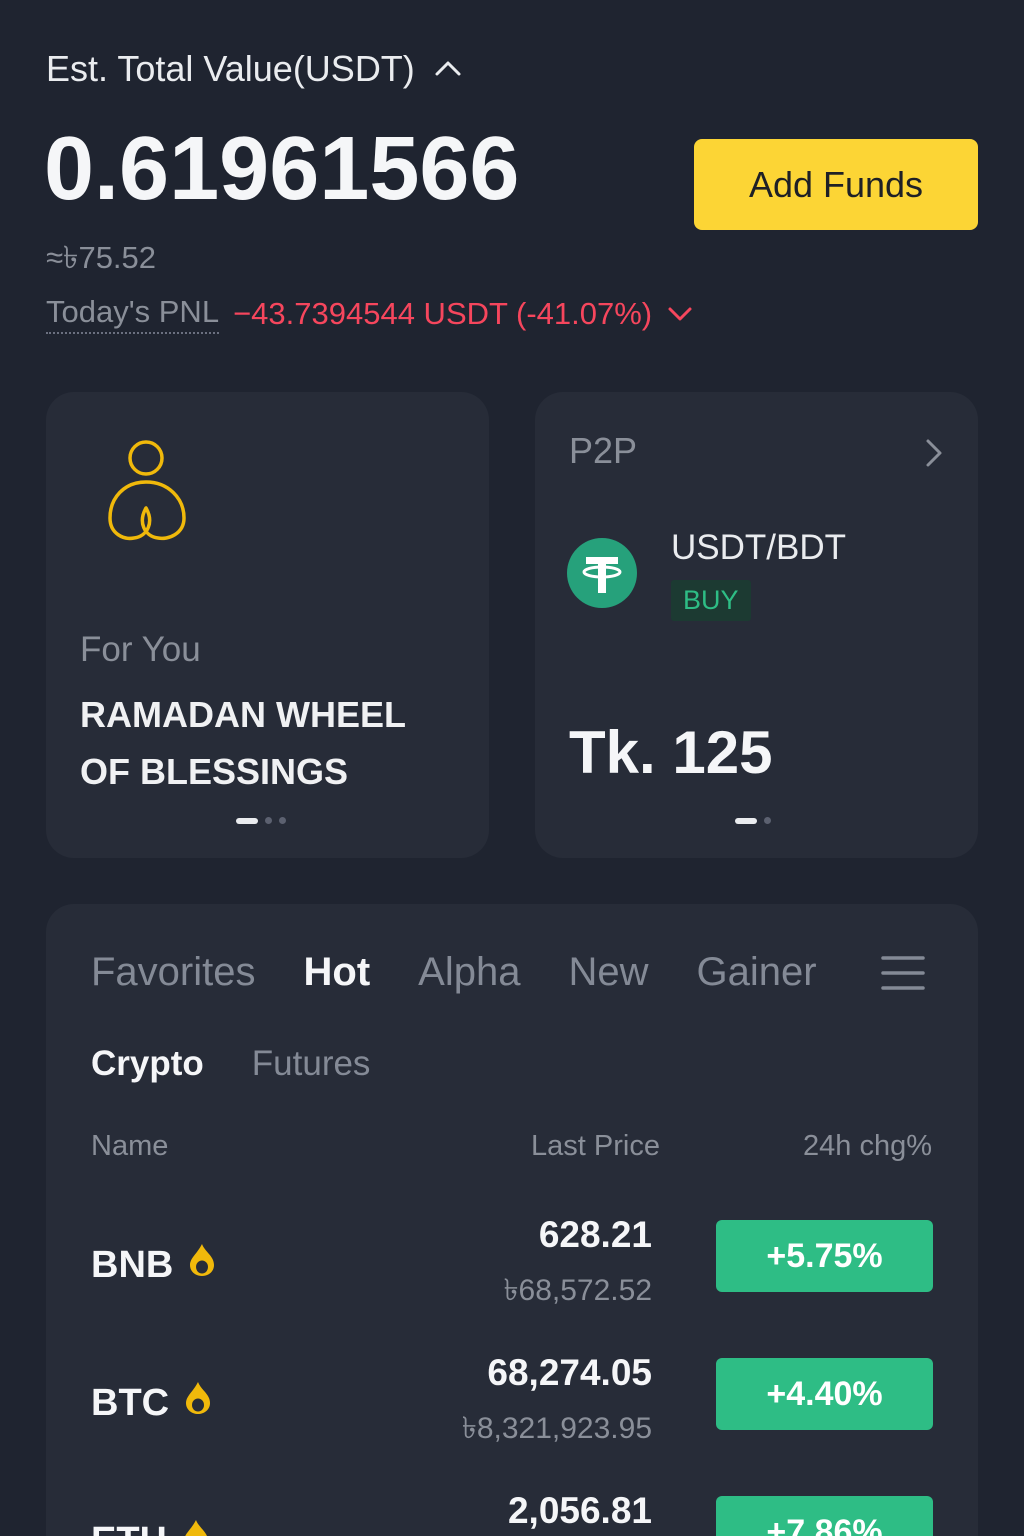  What do you see at coordinates (133, 314) in the screenshot?
I see `pnl-label: Today's PNL` at bounding box center [133, 314].